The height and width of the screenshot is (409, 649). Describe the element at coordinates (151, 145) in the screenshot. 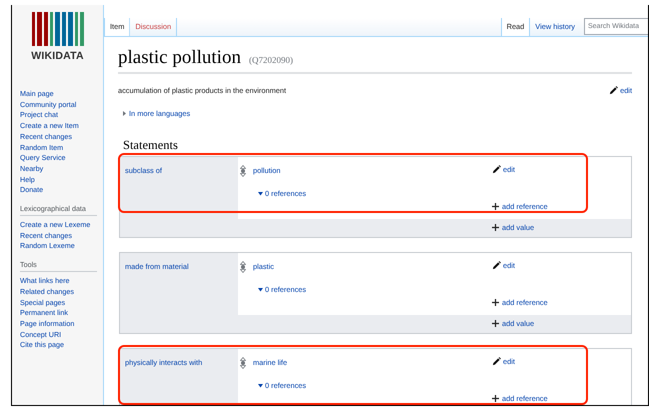

I see `section-heading: Statements` at that location.